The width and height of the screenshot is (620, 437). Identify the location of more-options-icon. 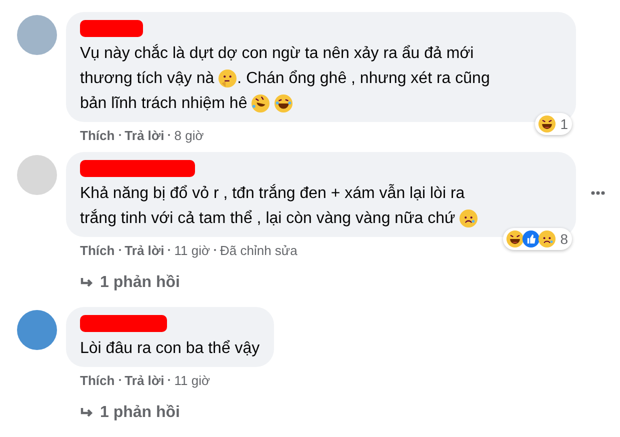
(598, 193).